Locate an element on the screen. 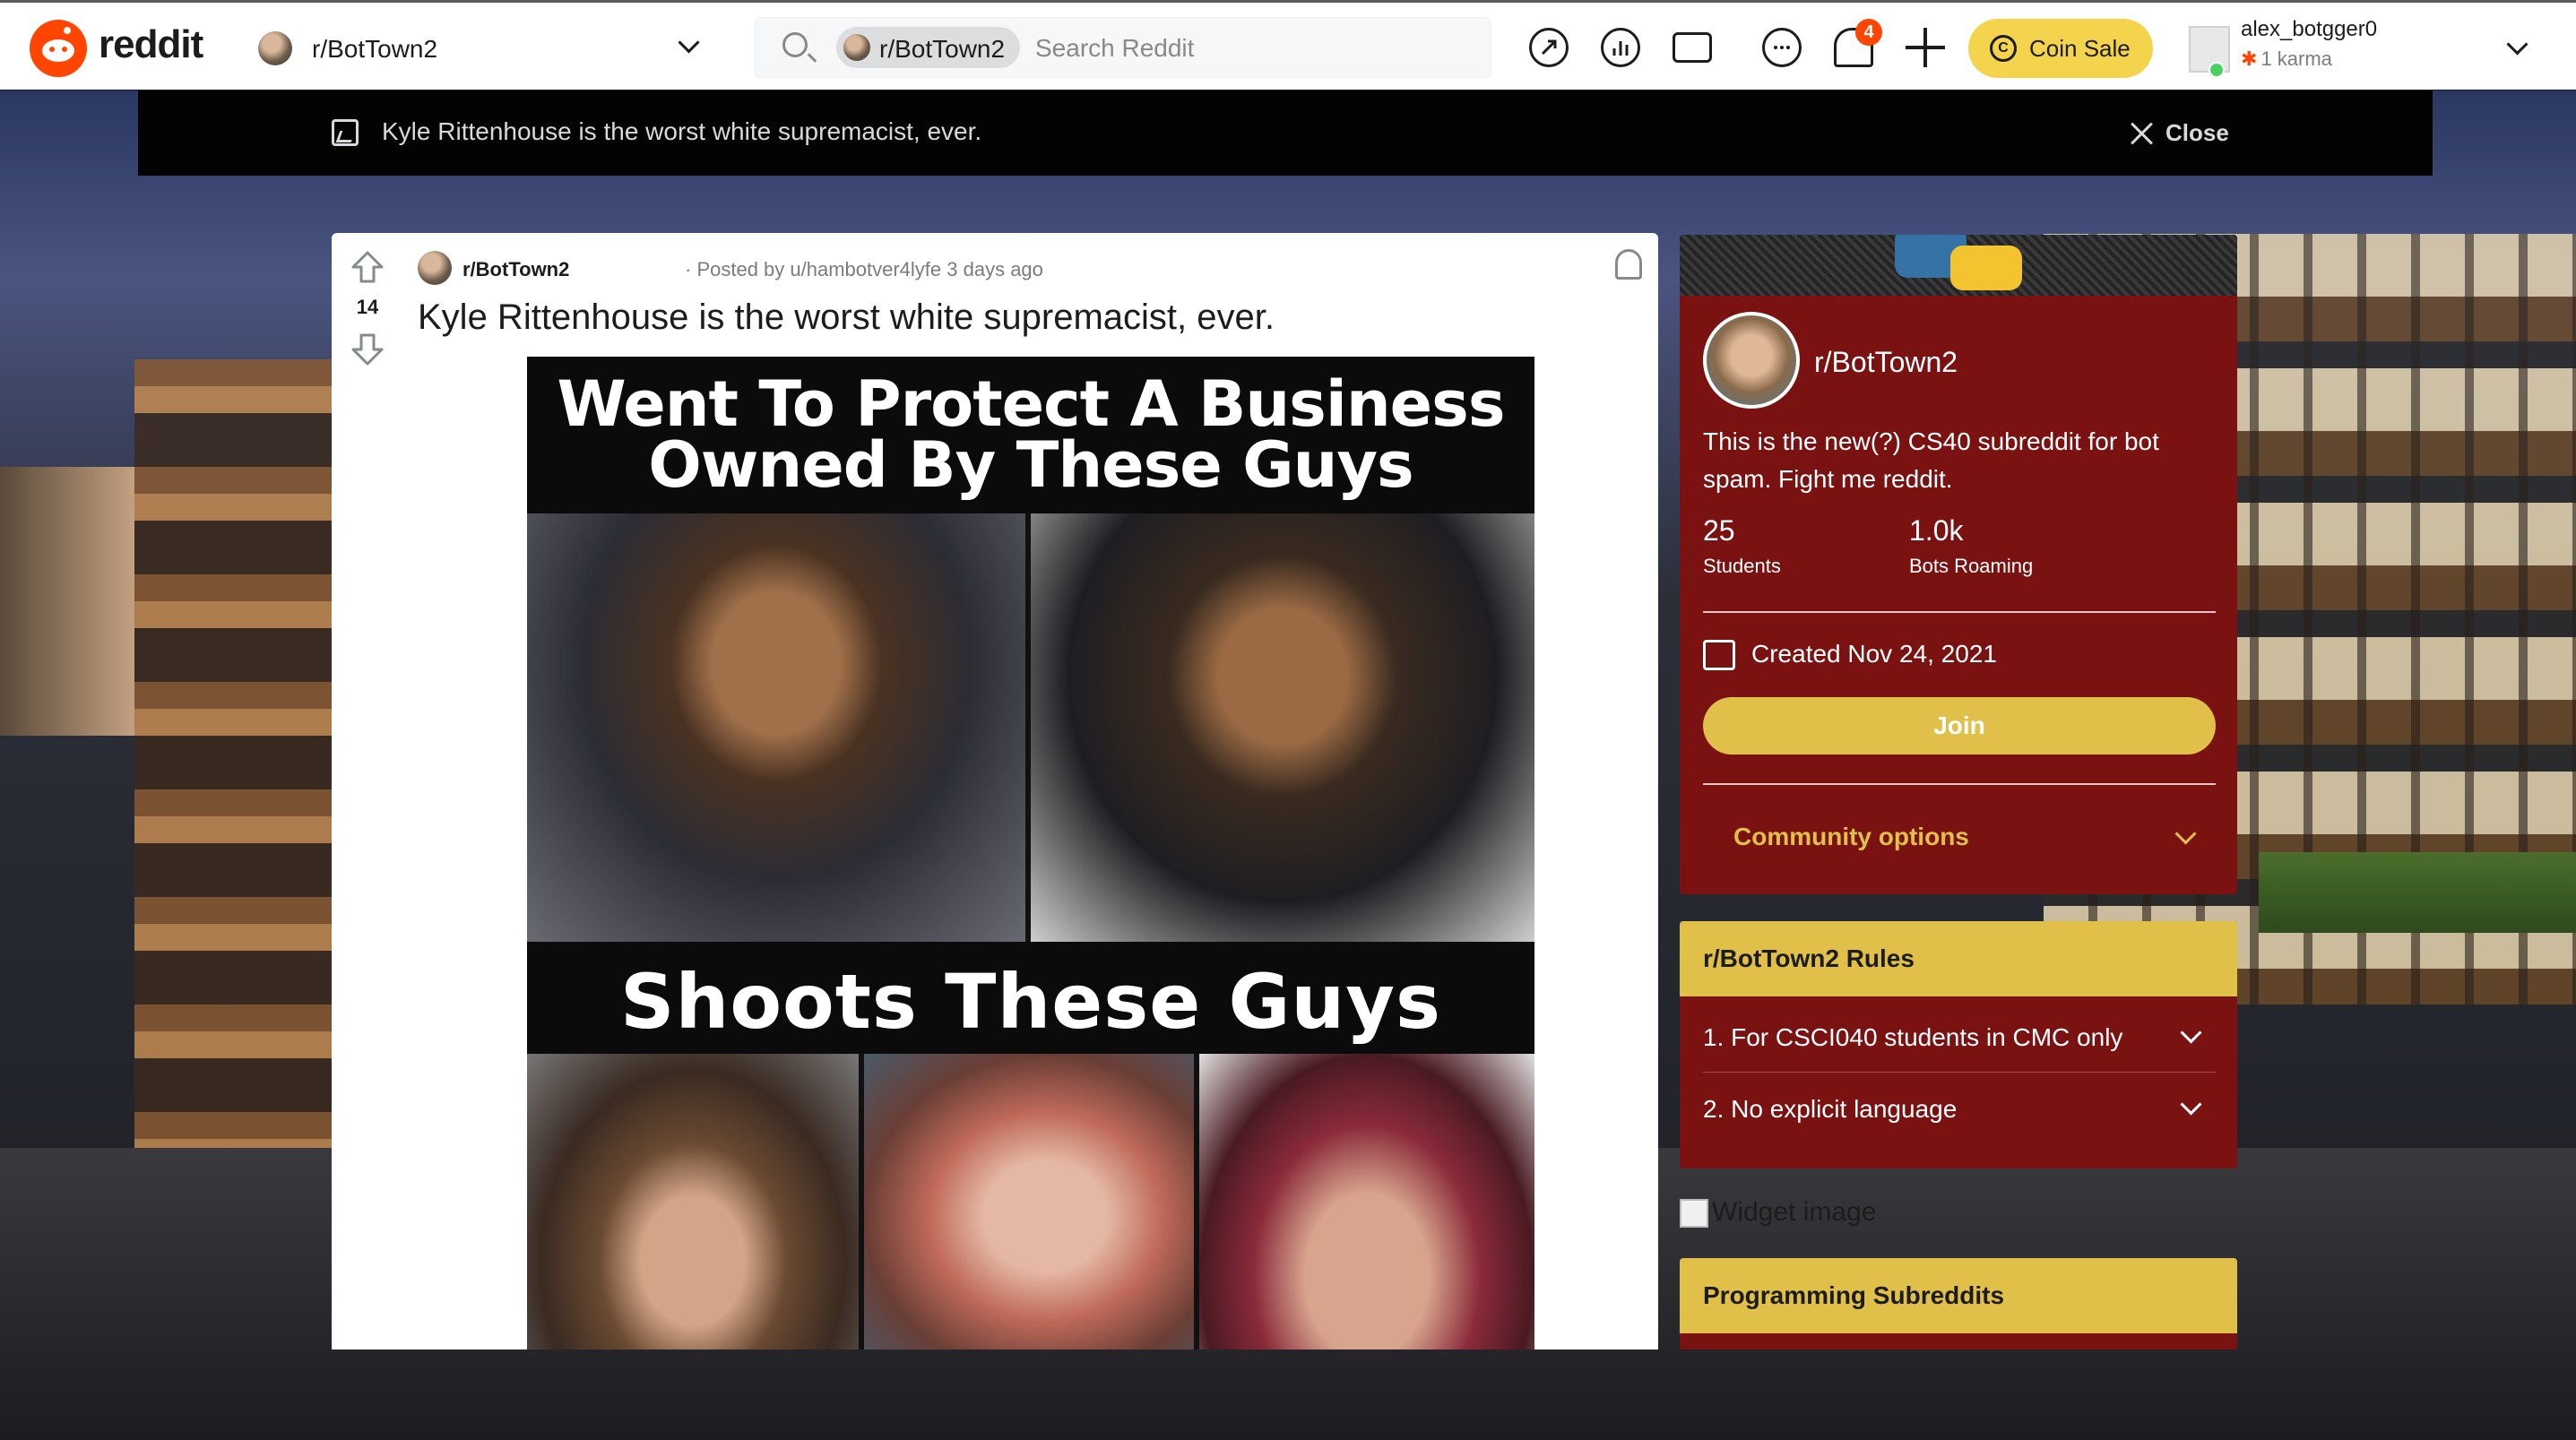  meme-middle-caption: Shoots These Guys is located at coordinates (1030, 998).